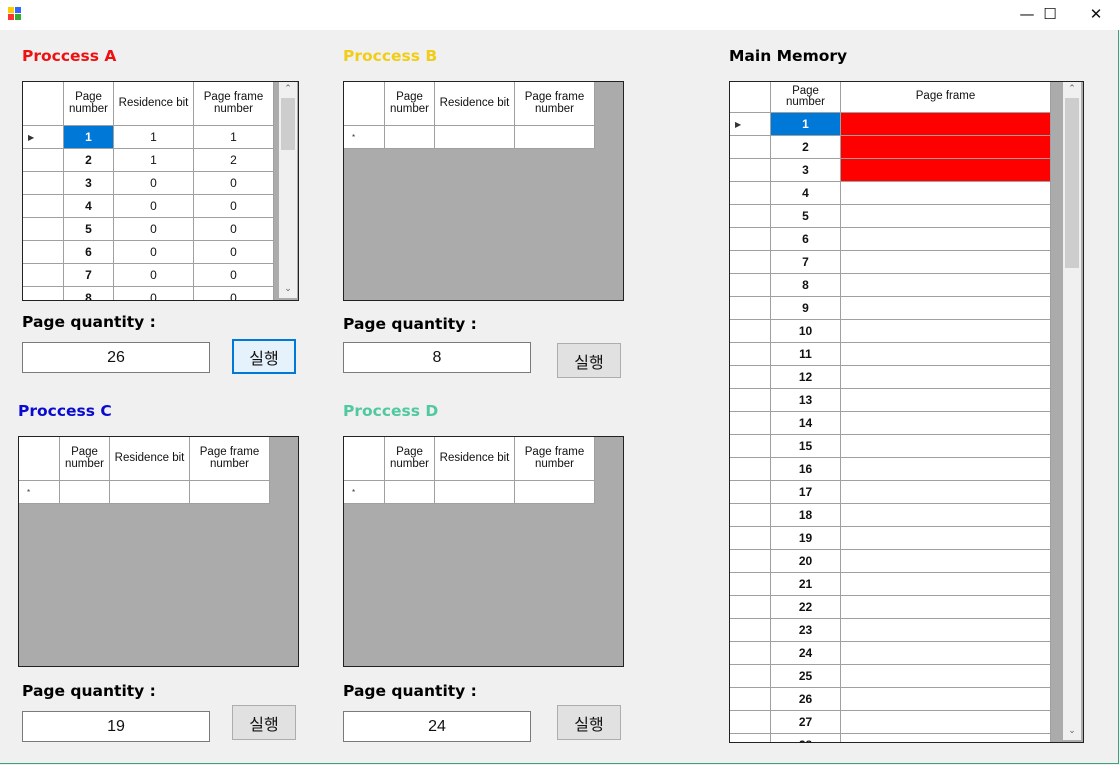  I want to click on process-d-quantity-input: 24, so click(437, 726).